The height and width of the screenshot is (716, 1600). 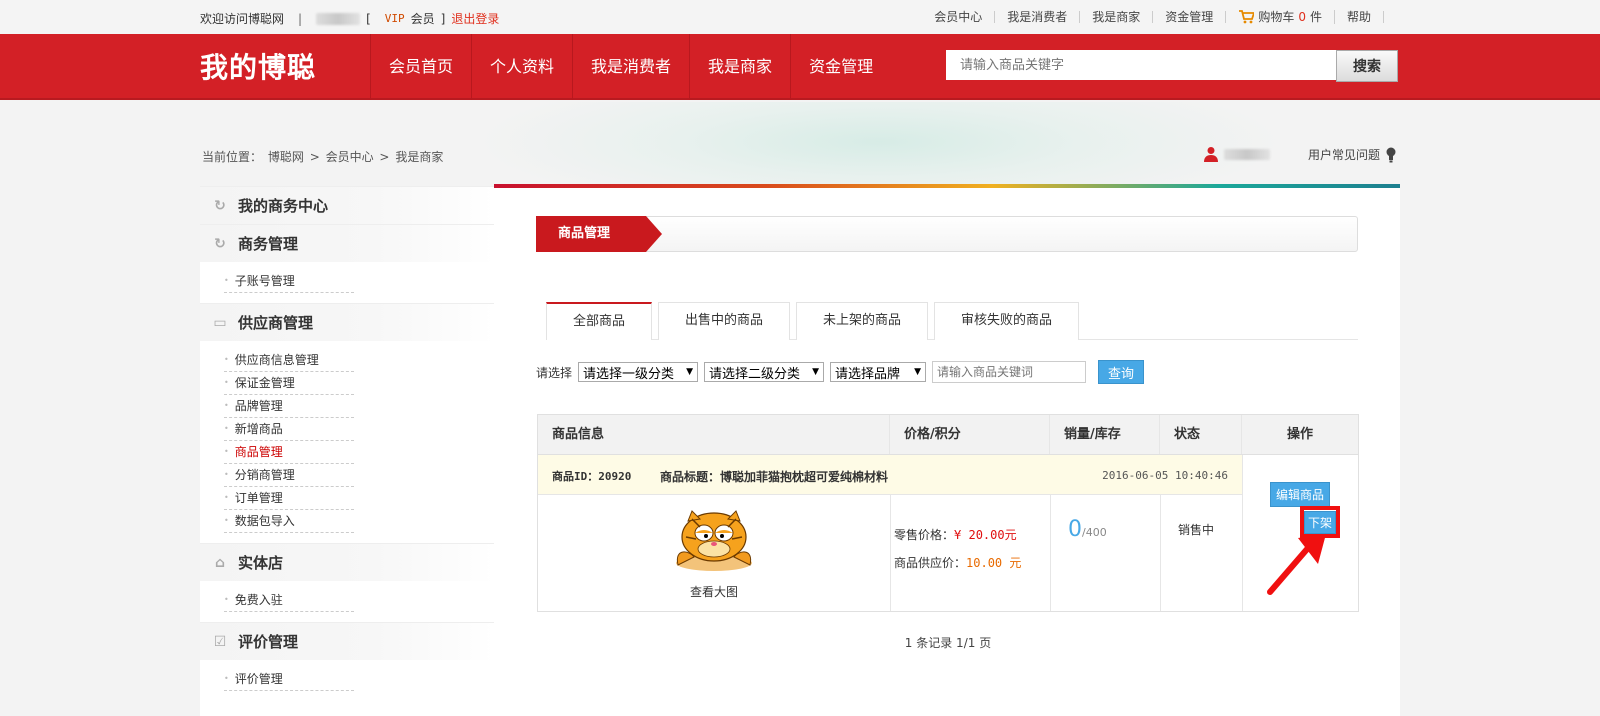 What do you see at coordinates (862, 321) in the screenshot?
I see `tab-not-listed: 未上架的商品` at bounding box center [862, 321].